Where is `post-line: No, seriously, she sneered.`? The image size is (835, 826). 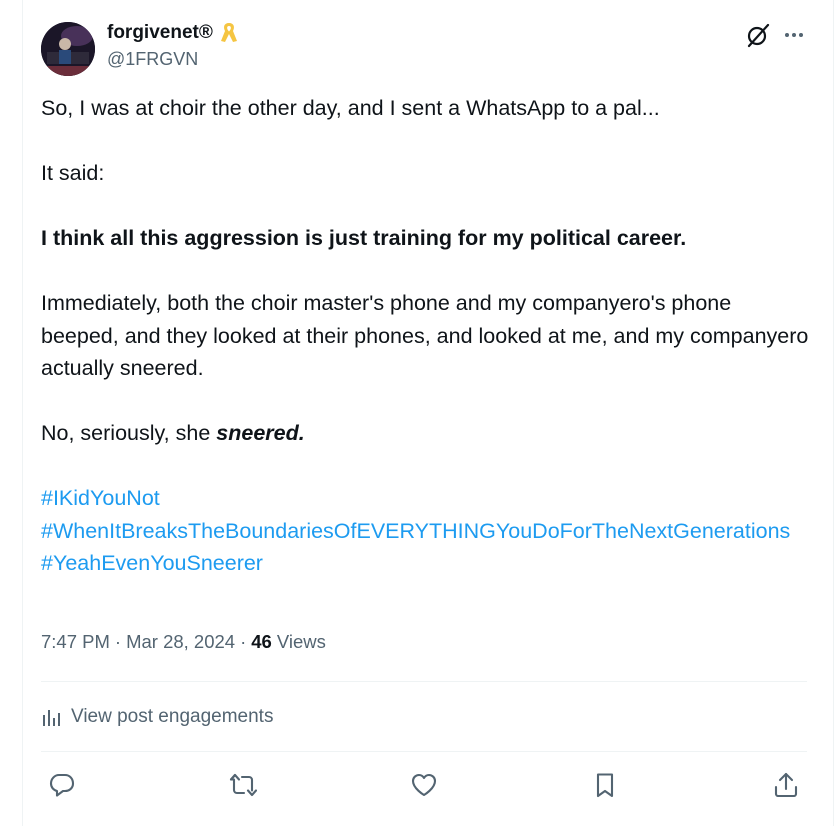
post-line: No, seriously, she sneered. is located at coordinates (426, 433).